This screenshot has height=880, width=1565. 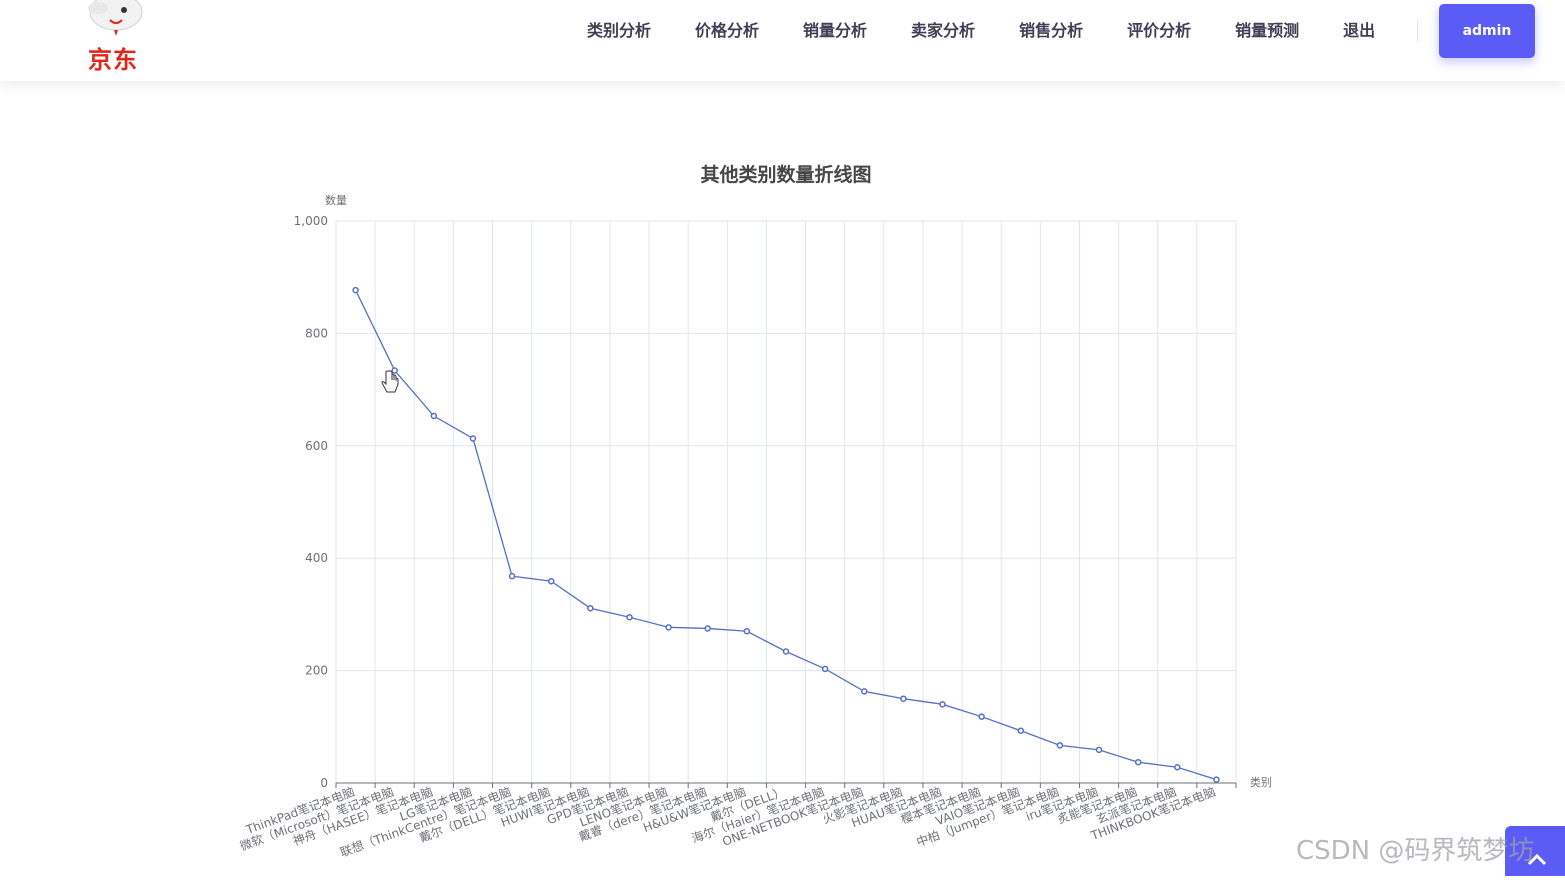 What do you see at coordinates (1159, 31) in the screenshot?
I see `nav-review-analysis: 评价分析` at bounding box center [1159, 31].